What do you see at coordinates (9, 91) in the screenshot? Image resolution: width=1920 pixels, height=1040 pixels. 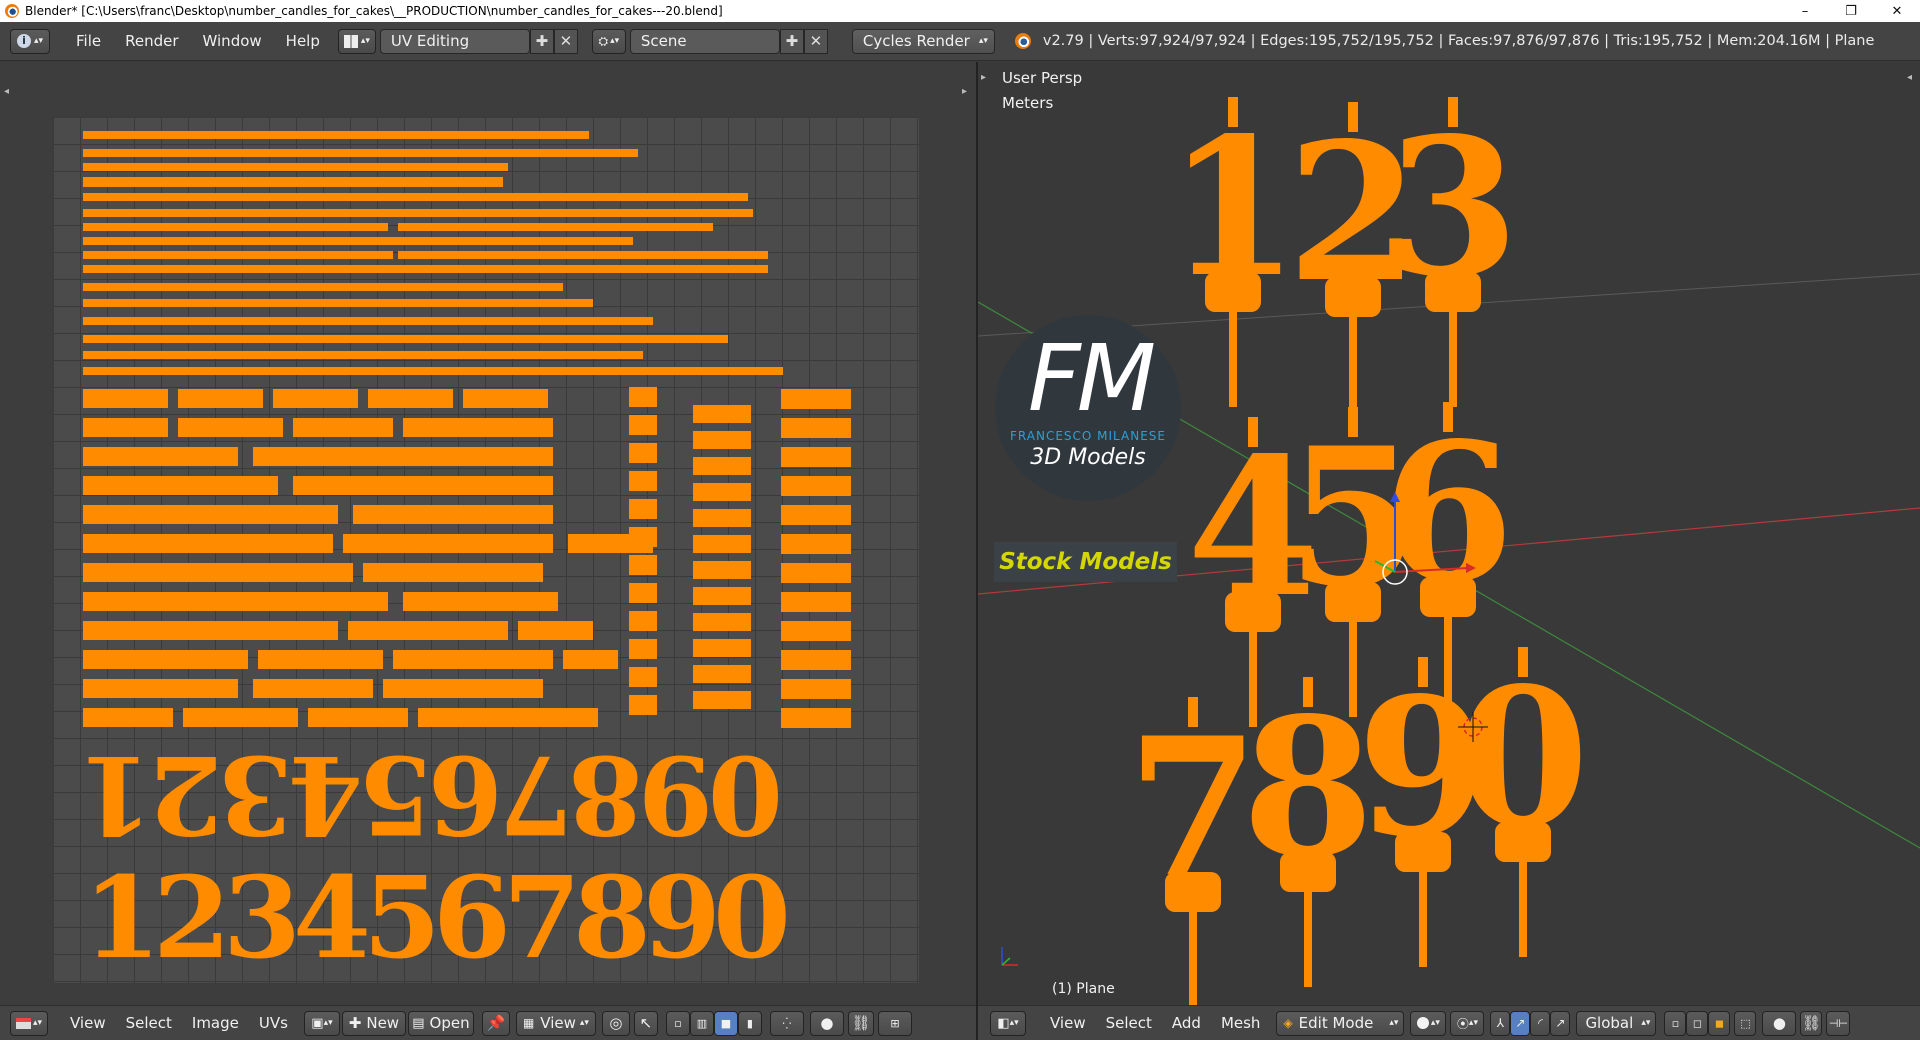 I see `area-corner-icon: ◂` at bounding box center [9, 91].